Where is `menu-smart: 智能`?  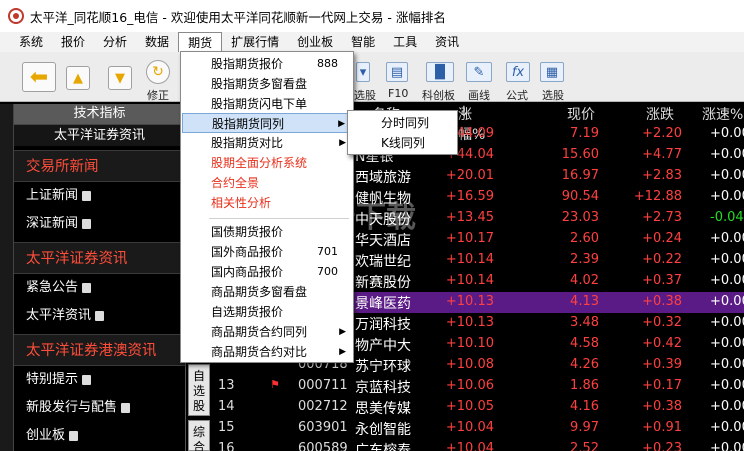
menu-smart: 智能 is located at coordinates (363, 42).